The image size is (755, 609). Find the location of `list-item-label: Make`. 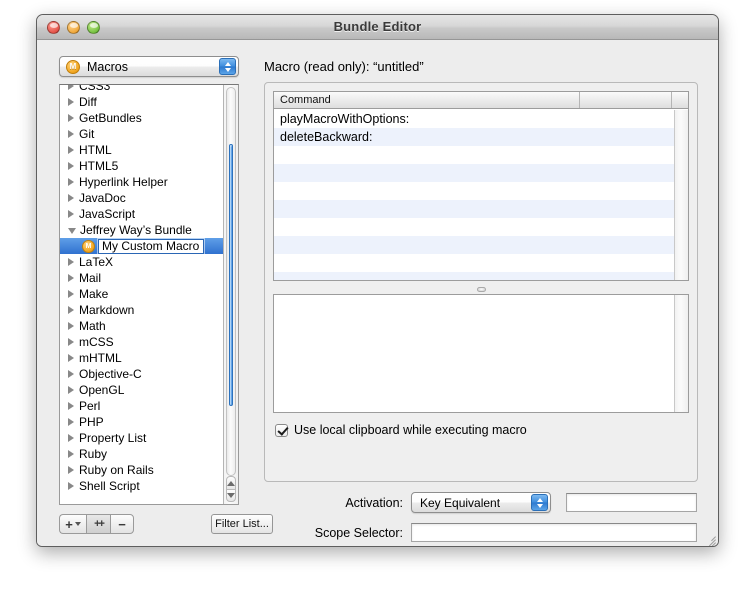

list-item-label: Make is located at coordinates (94, 294).